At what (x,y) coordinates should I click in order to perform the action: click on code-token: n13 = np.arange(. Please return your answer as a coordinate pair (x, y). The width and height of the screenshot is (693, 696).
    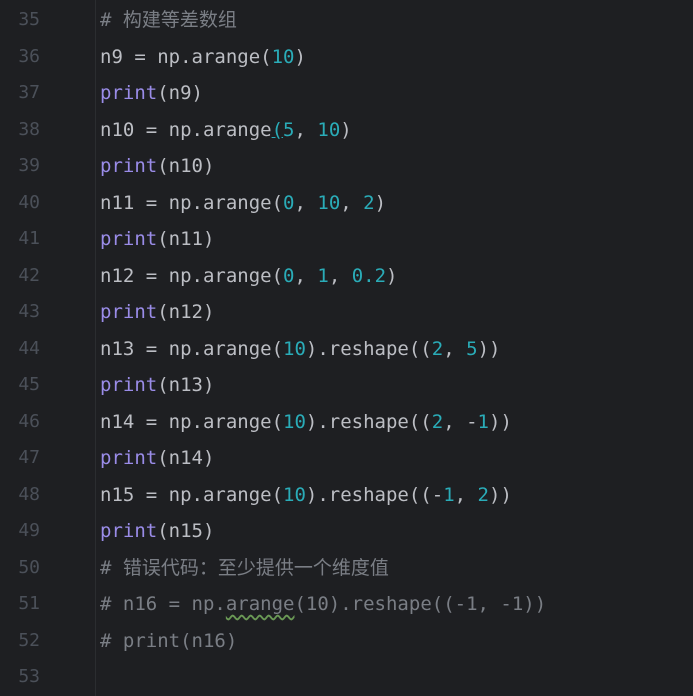
    Looking at the image, I should click on (192, 348).